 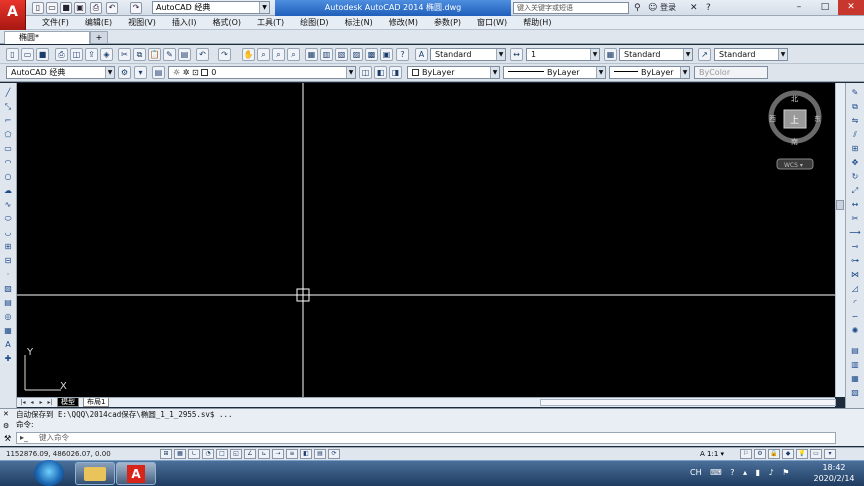 I want to click on color-select: ByLayer ▼, so click(x=453, y=72).